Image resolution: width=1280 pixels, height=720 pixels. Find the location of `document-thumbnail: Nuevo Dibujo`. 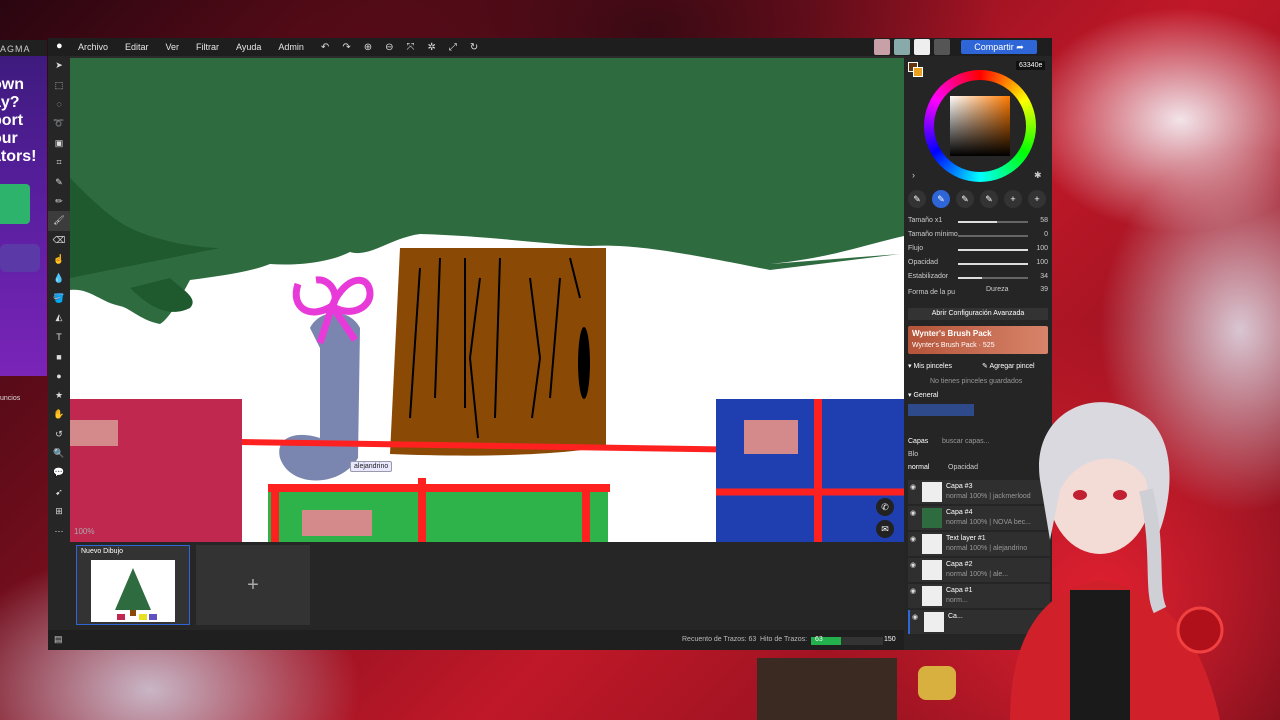

document-thumbnail: Nuevo Dibujo is located at coordinates (133, 585).